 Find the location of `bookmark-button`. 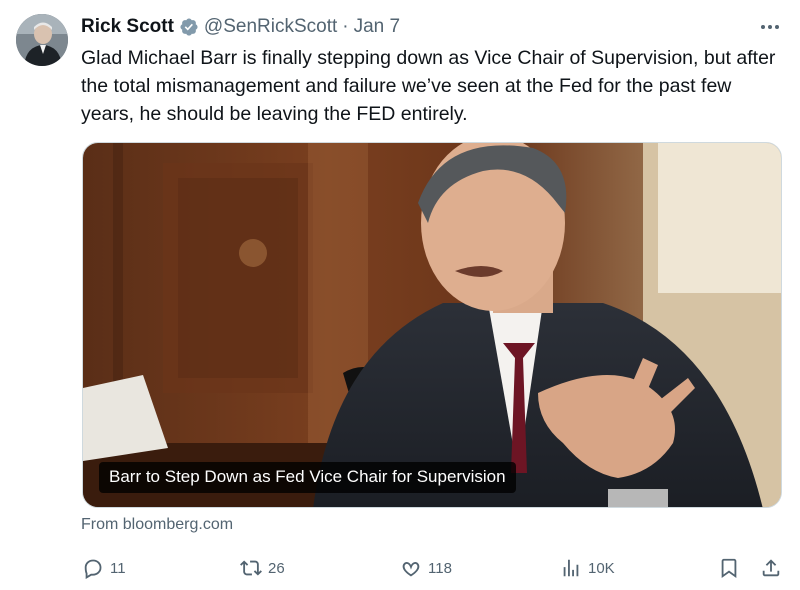

bookmark-button is located at coordinates (729, 568).